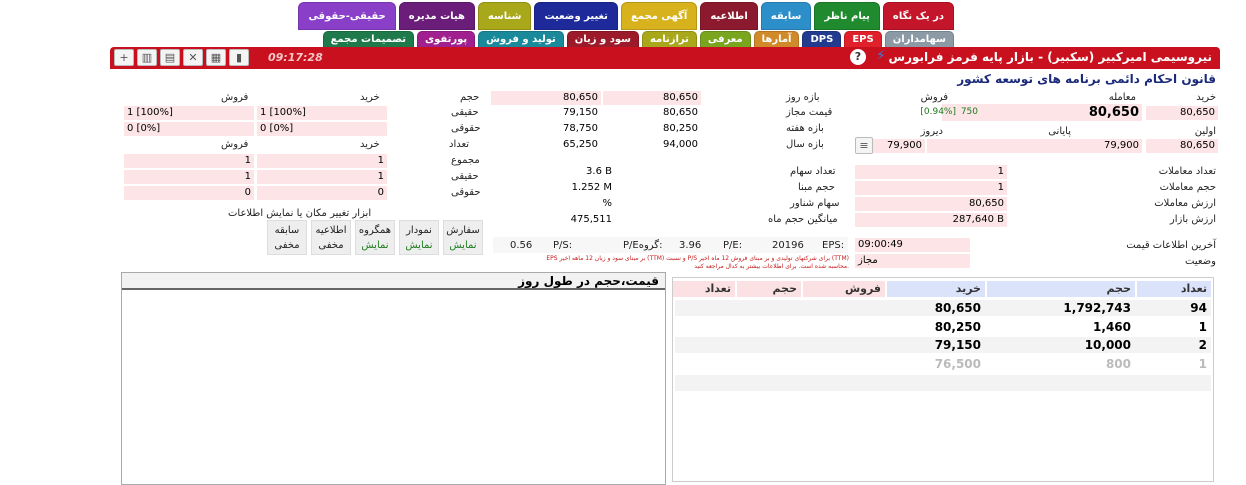 The width and height of the screenshot is (1246, 485). What do you see at coordinates (786, 16) in the screenshot?
I see `tab-history: سابقه` at bounding box center [786, 16].